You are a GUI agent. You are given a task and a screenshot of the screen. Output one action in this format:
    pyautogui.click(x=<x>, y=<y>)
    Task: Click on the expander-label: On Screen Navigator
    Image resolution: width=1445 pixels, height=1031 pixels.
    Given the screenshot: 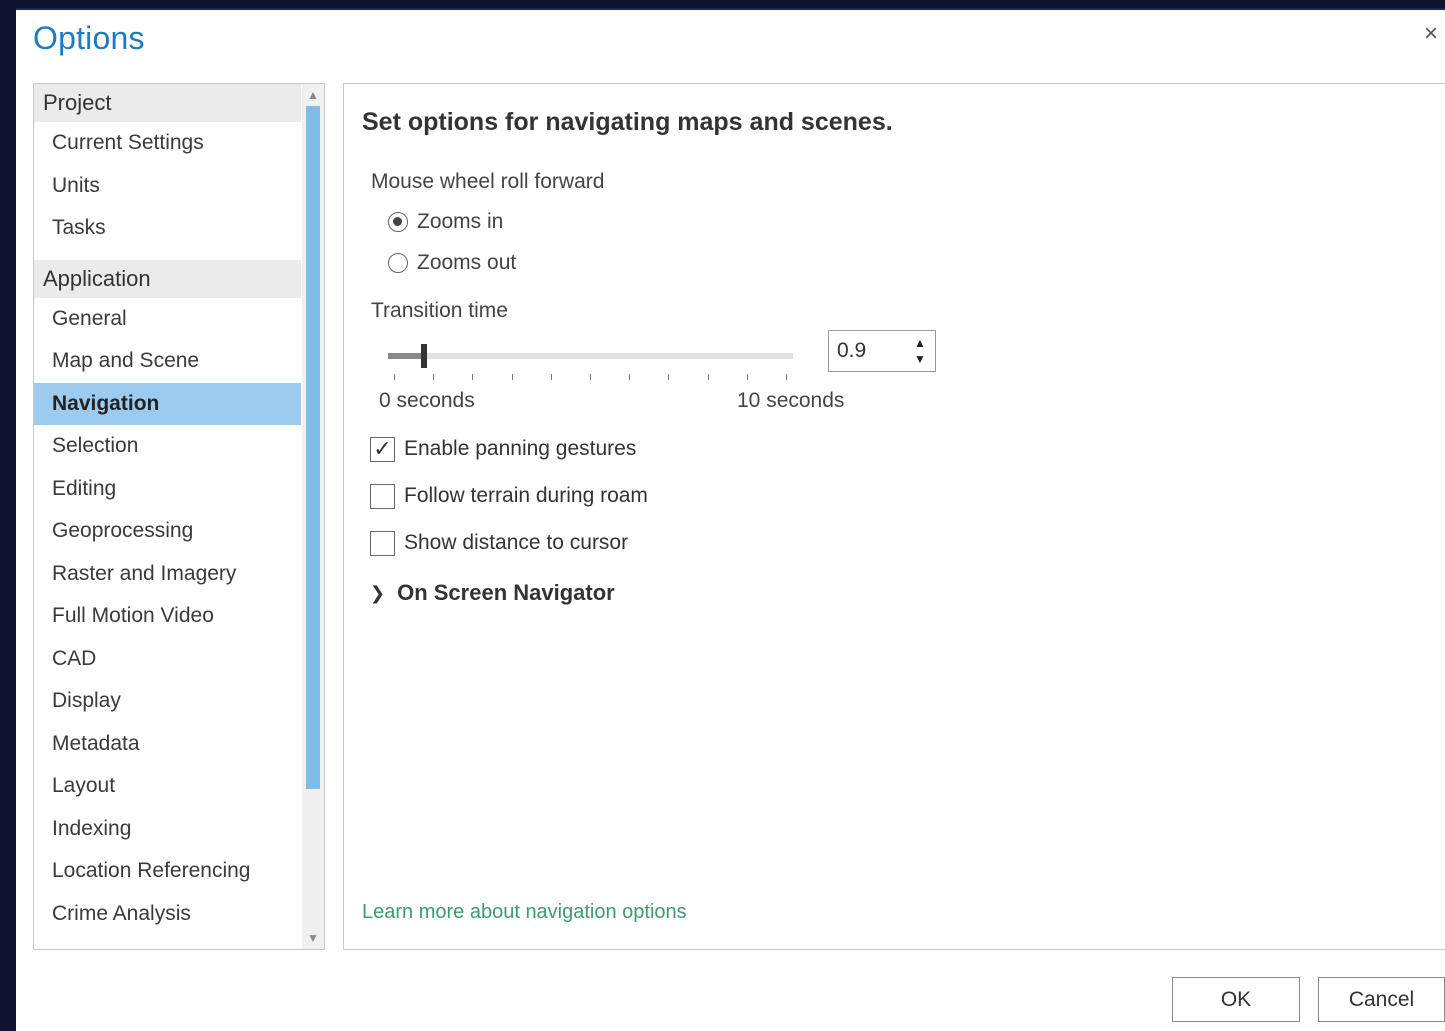 What is the action you would take?
    pyautogui.click(x=506, y=592)
    